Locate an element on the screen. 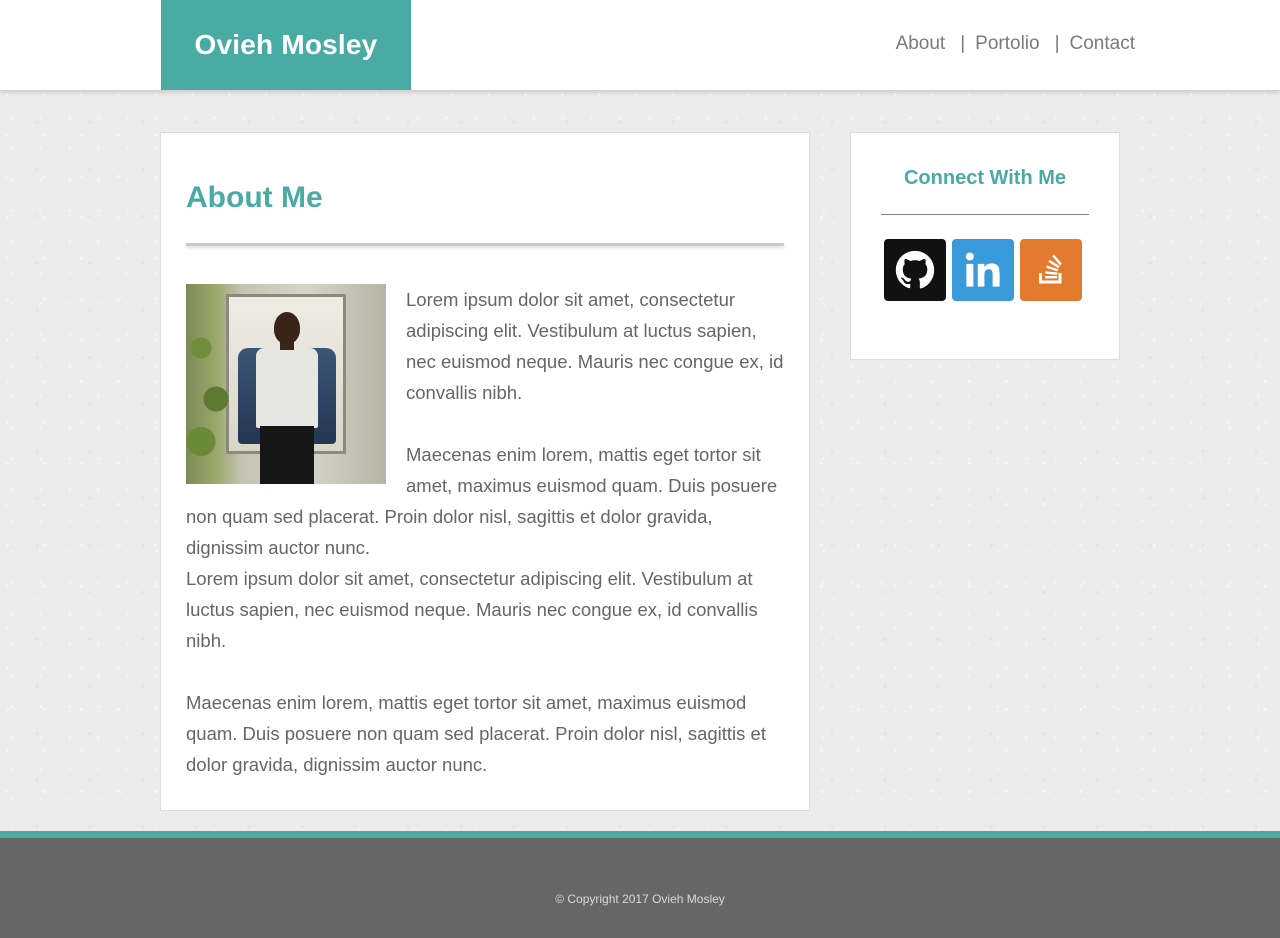  profile-photo is located at coordinates (286, 384).